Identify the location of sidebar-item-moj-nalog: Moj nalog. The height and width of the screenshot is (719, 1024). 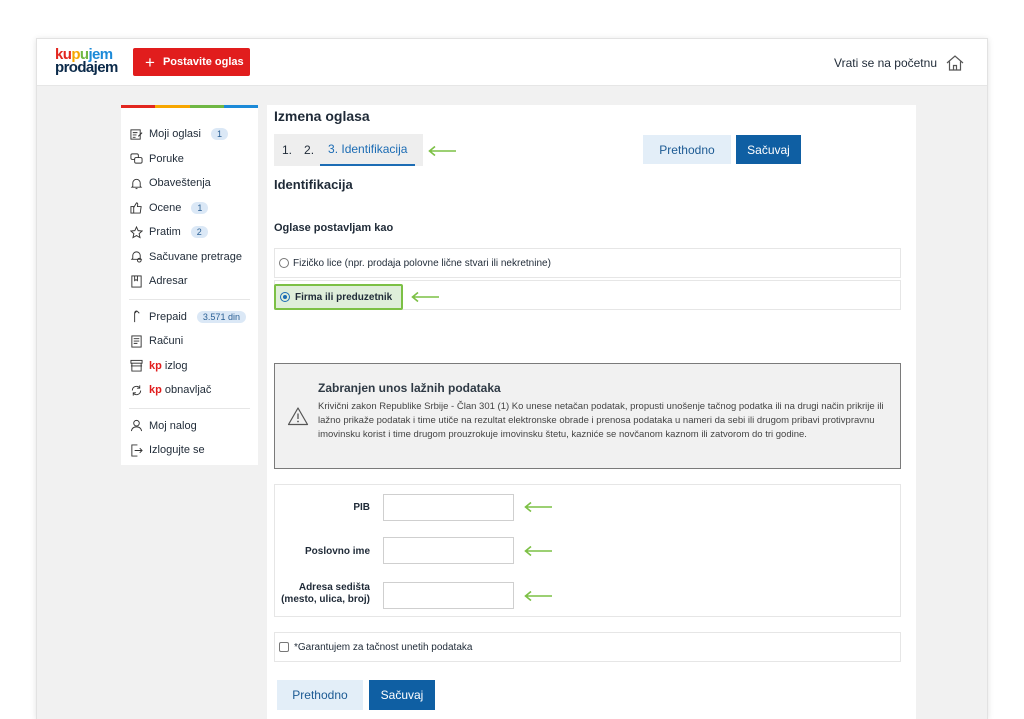
(189, 426).